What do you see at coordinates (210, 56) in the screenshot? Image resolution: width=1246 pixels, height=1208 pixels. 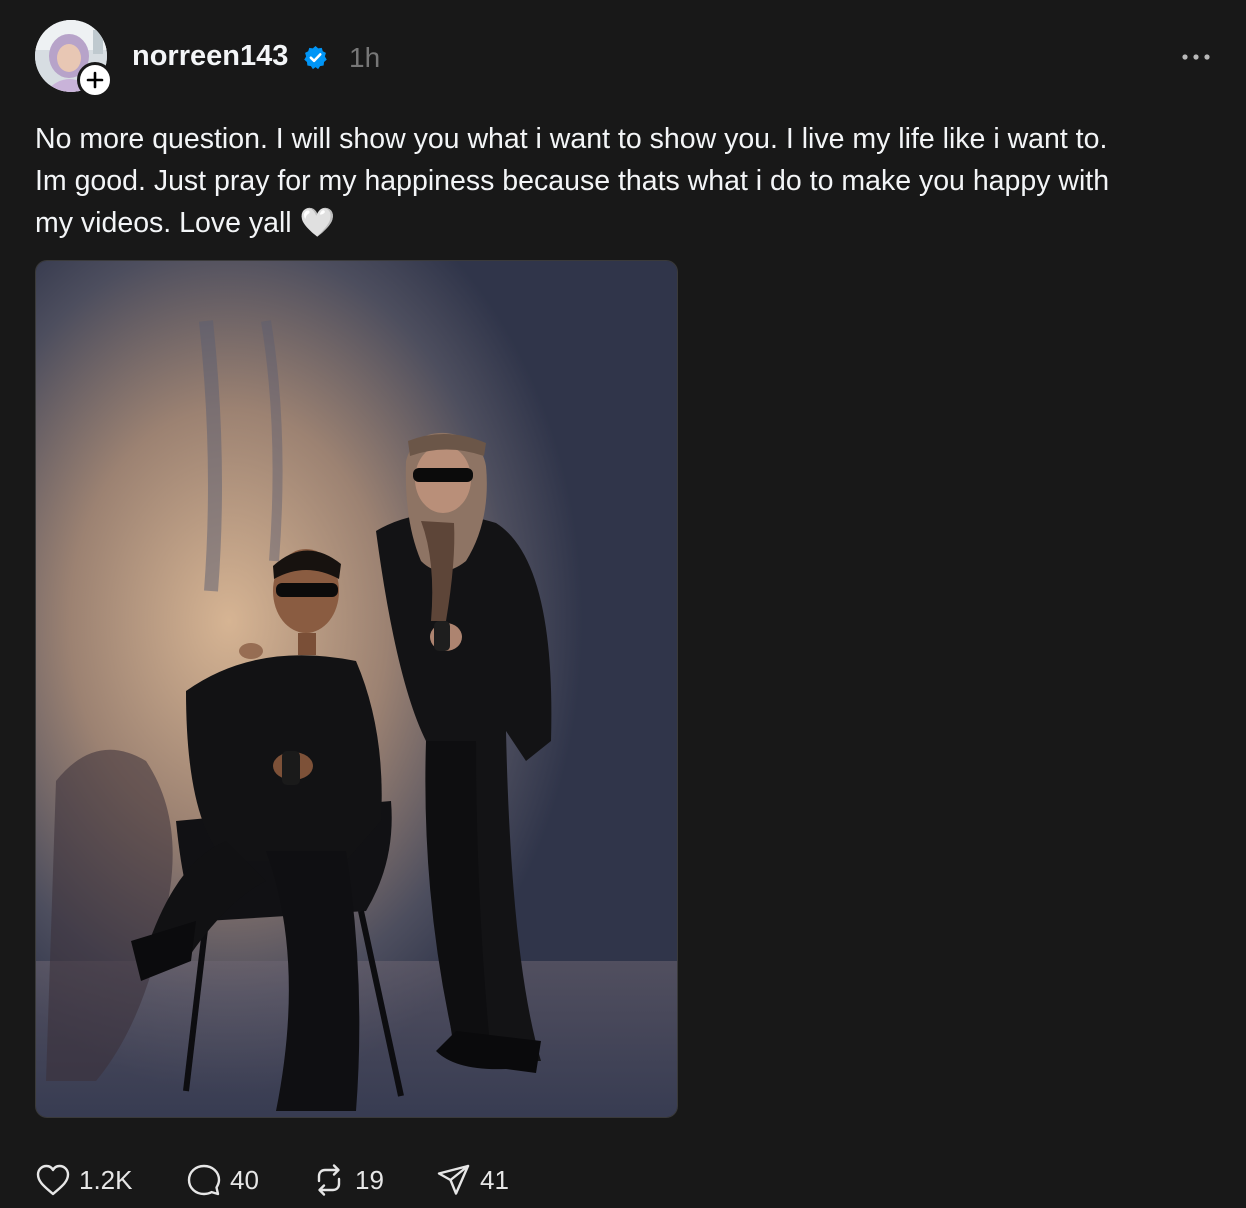 I see `author-username: norreen143` at bounding box center [210, 56].